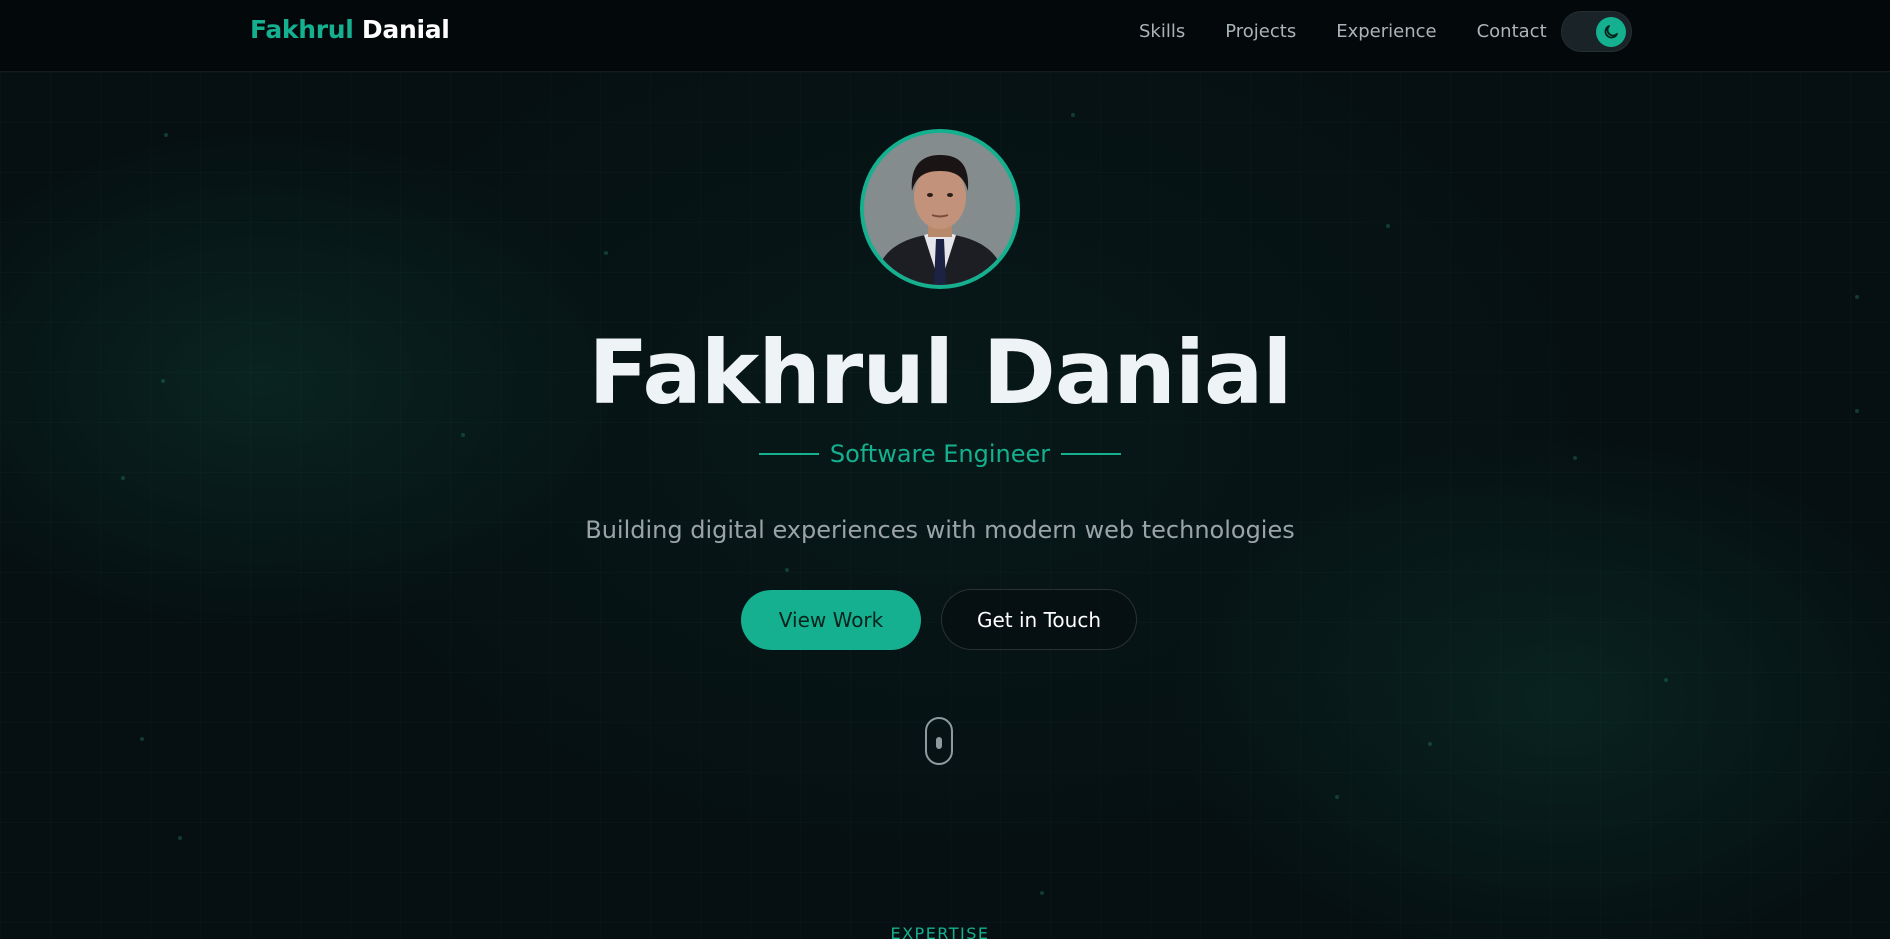 The image size is (1890, 939). What do you see at coordinates (405, 29) in the screenshot?
I see `logo-last-name: Danial` at bounding box center [405, 29].